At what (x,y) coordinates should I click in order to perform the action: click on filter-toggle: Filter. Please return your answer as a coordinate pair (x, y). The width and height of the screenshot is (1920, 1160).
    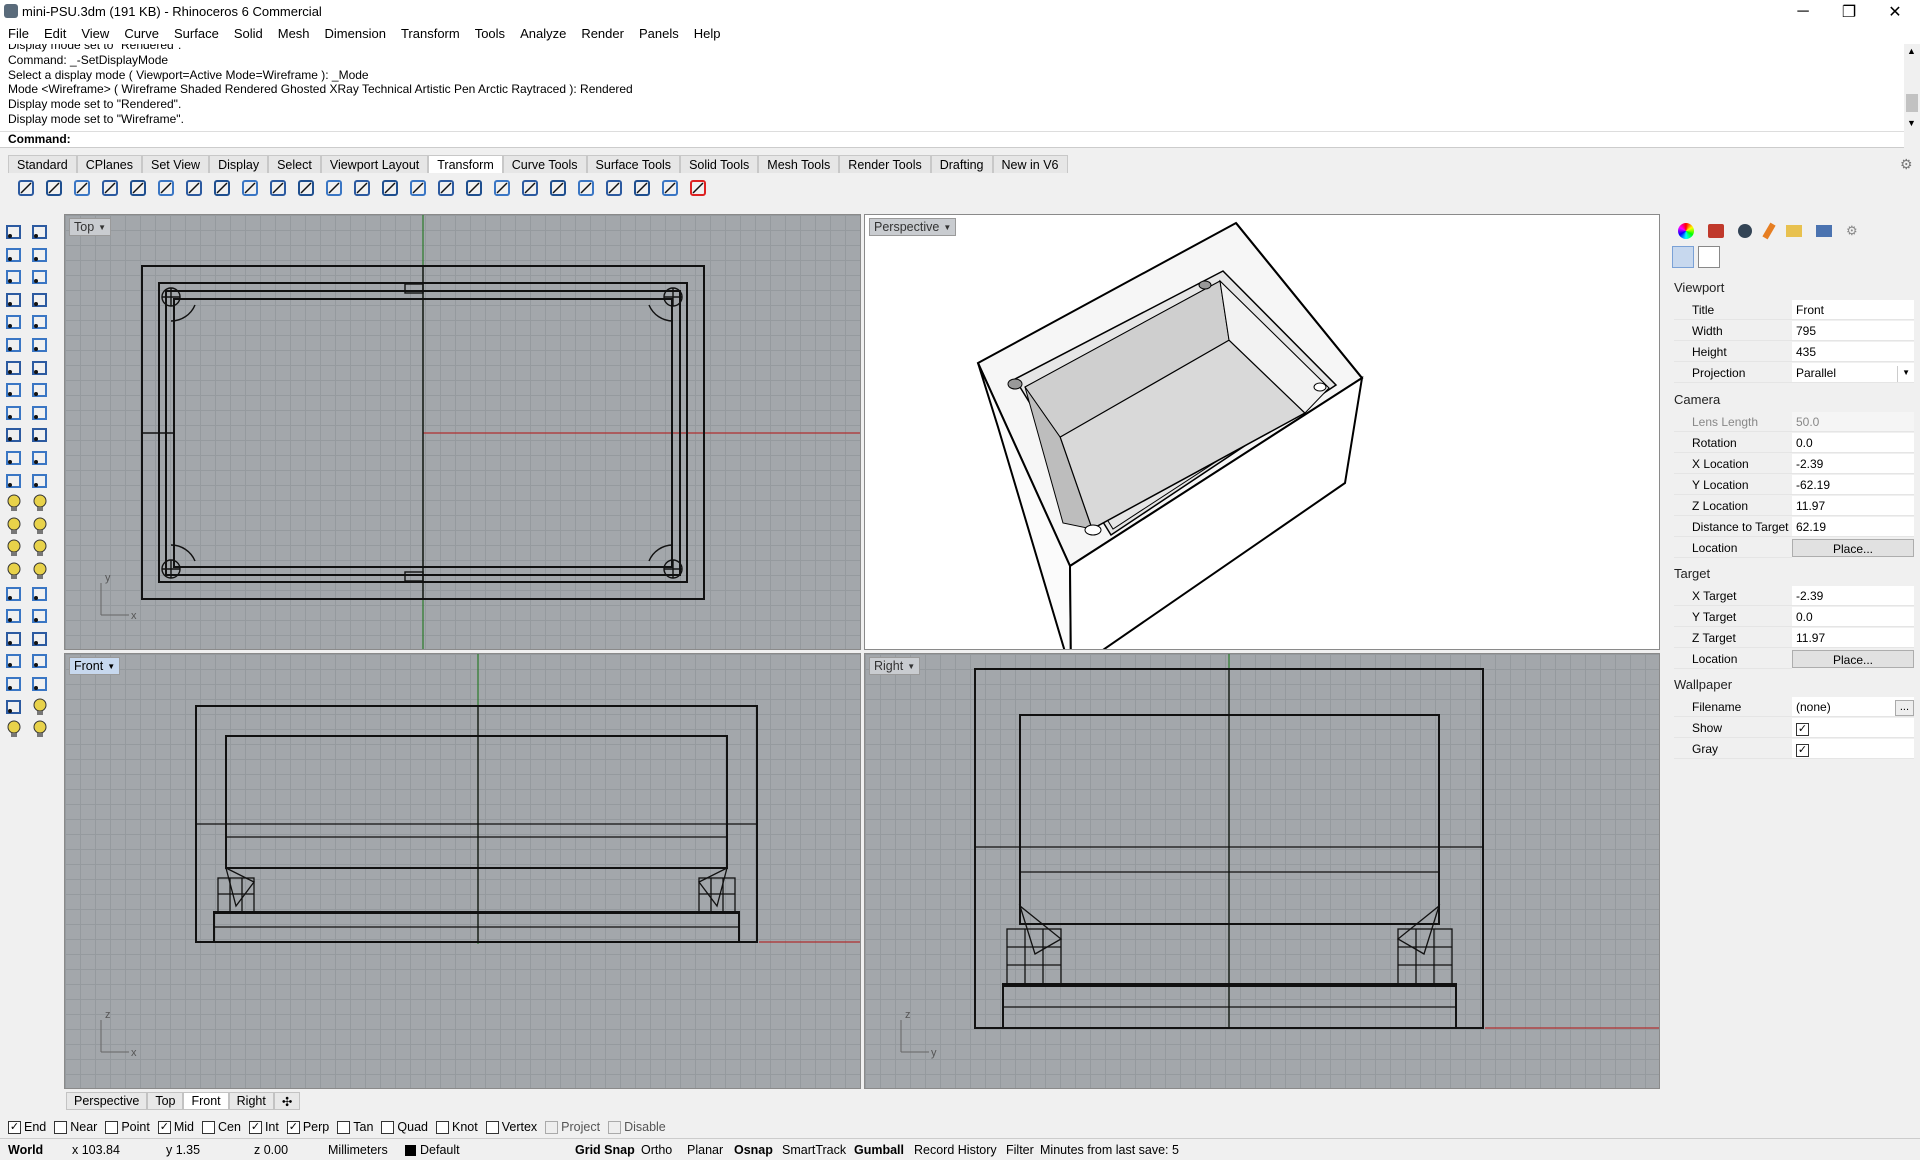
    Looking at the image, I should click on (1020, 1150).